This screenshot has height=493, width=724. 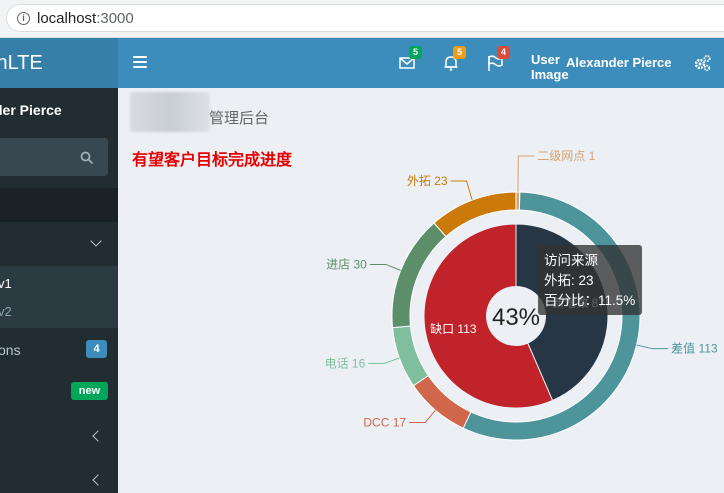 What do you see at coordinates (59, 205) in the screenshot?
I see `sidebar-header` at bounding box center [59, 205].